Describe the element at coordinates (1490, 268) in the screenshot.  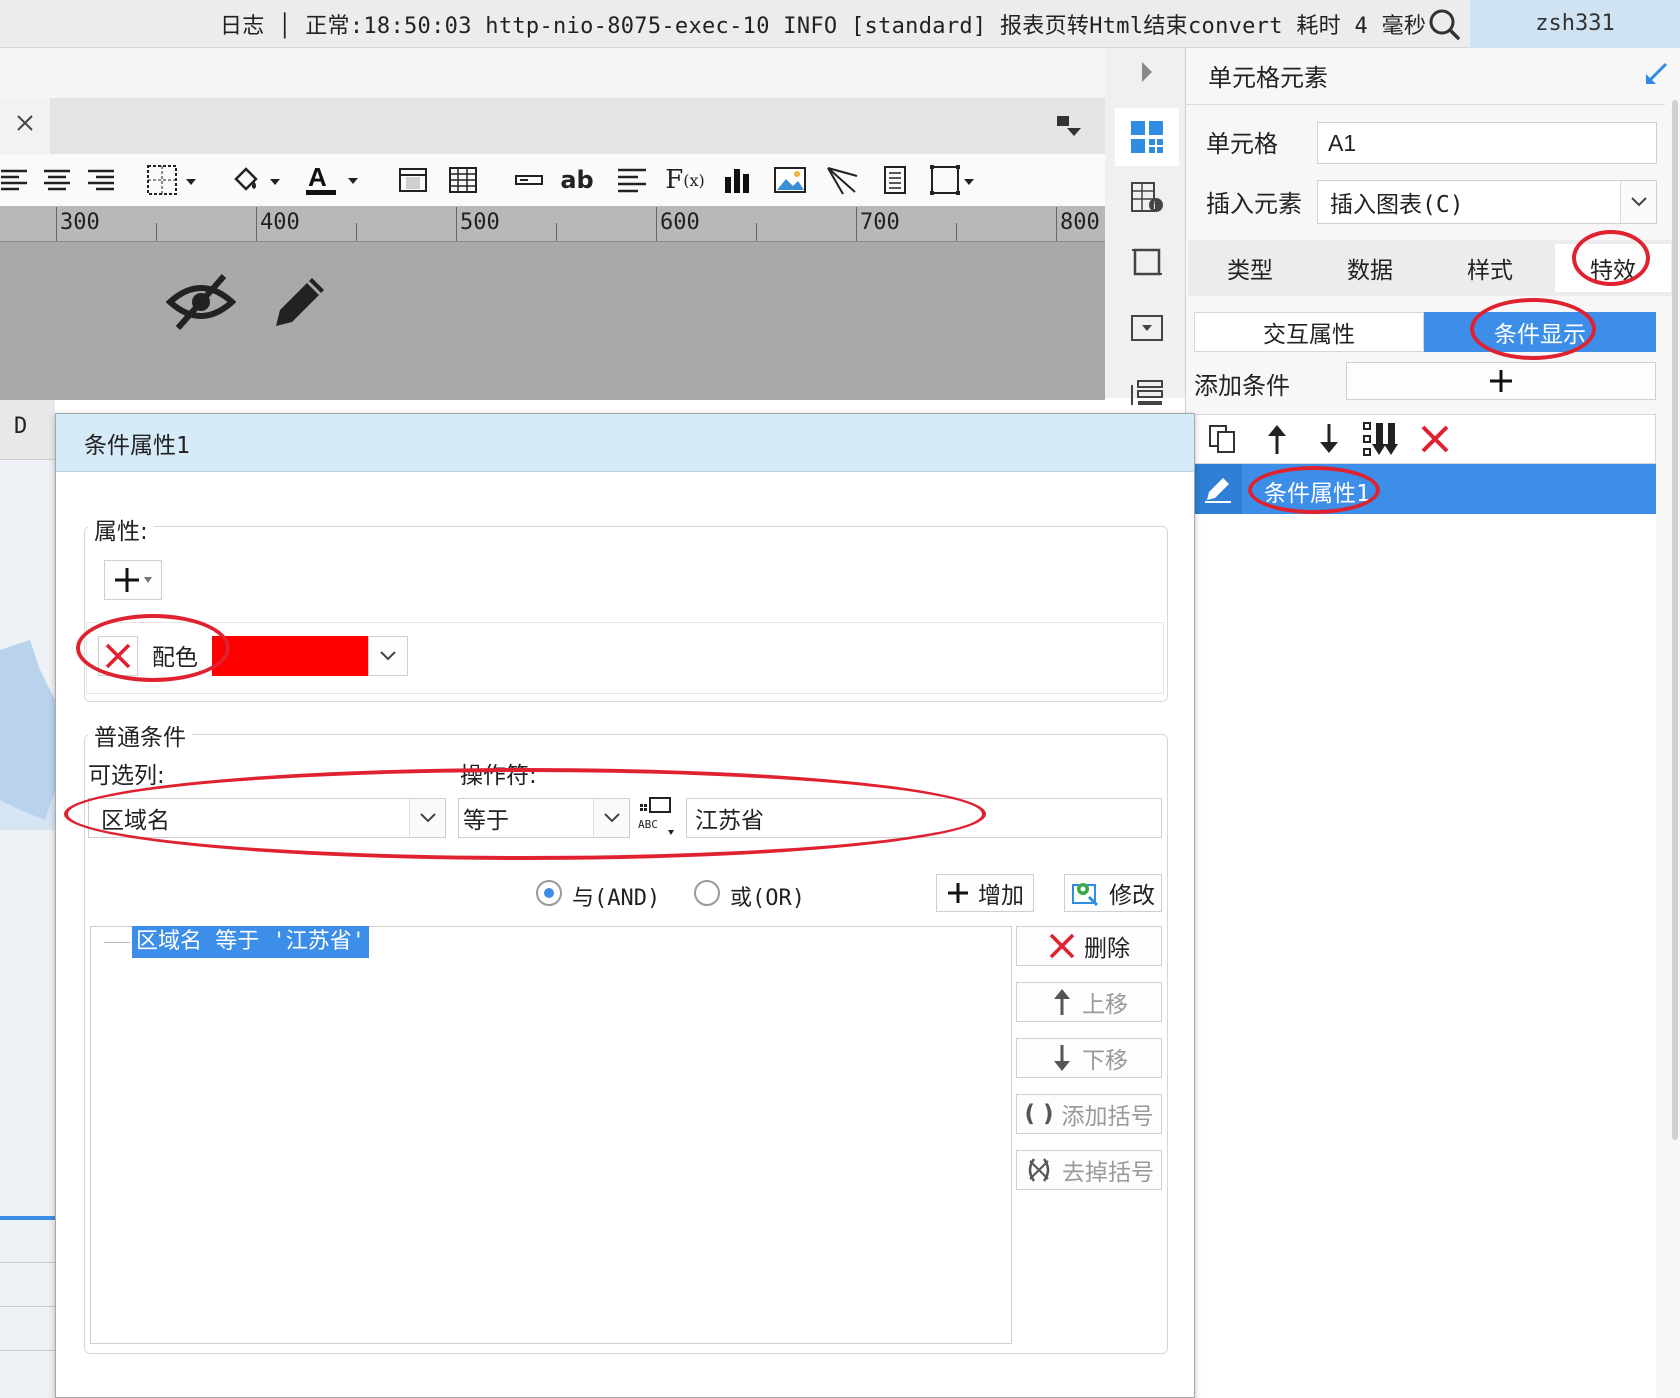
I see `tab-style: 样式` at that location.